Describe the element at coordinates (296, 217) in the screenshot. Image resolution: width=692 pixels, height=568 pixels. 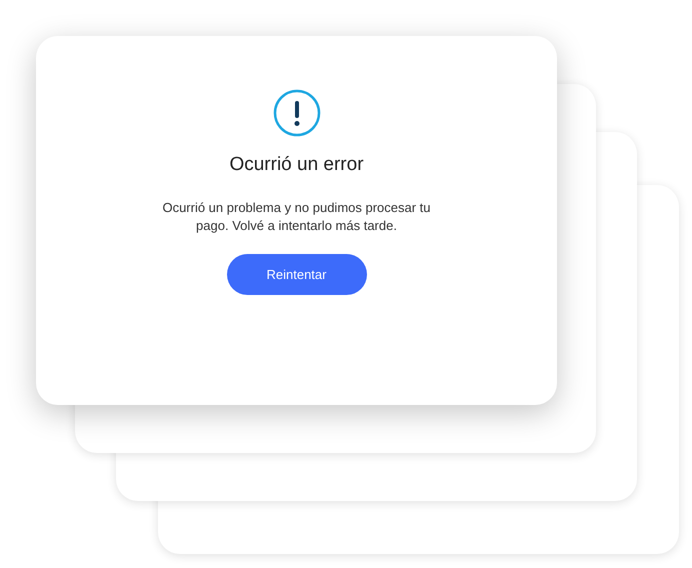
I see `error-message: Ocurrió un problema y no pudimos procesar tu pago. Volvé a intentarlo más tarde.` at that location.